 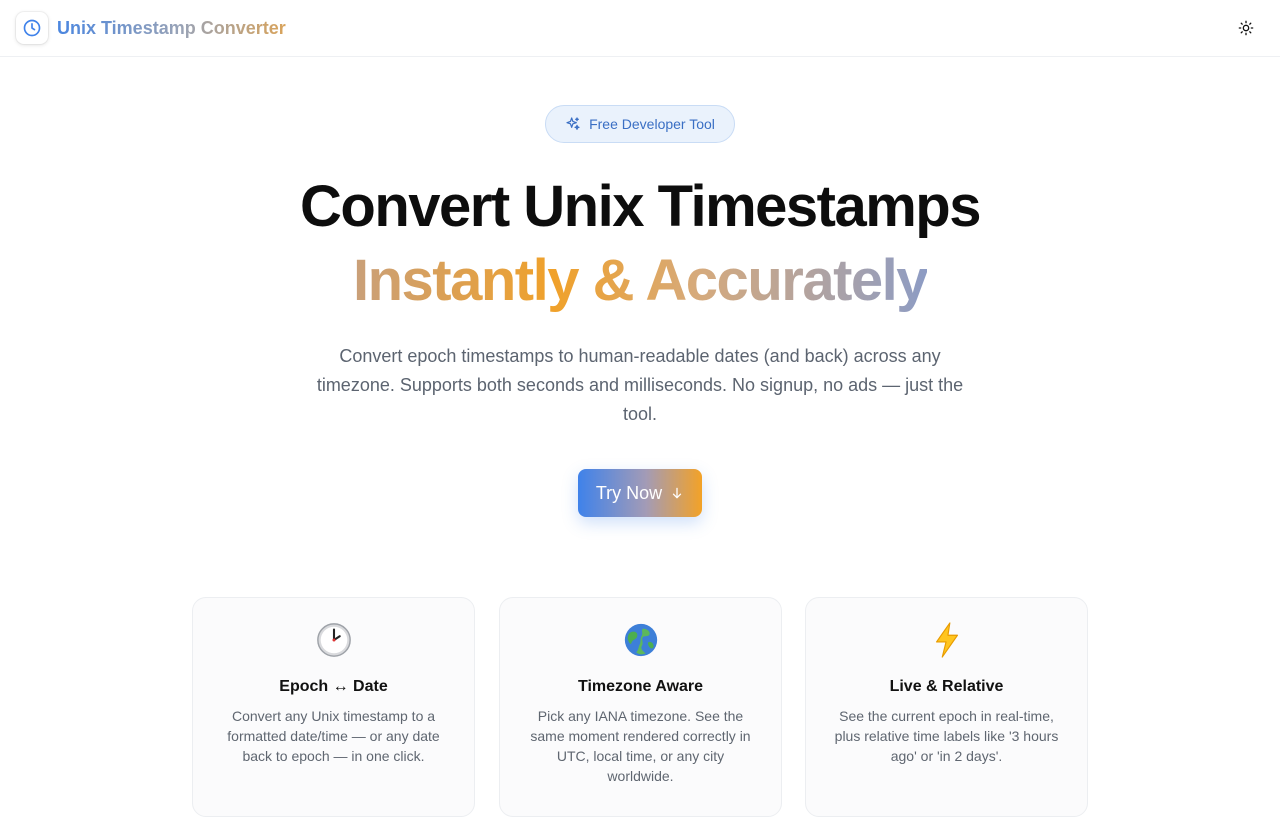 I want to click on feature-title: Epoch ↔ Date, so click(x=333, y=686).